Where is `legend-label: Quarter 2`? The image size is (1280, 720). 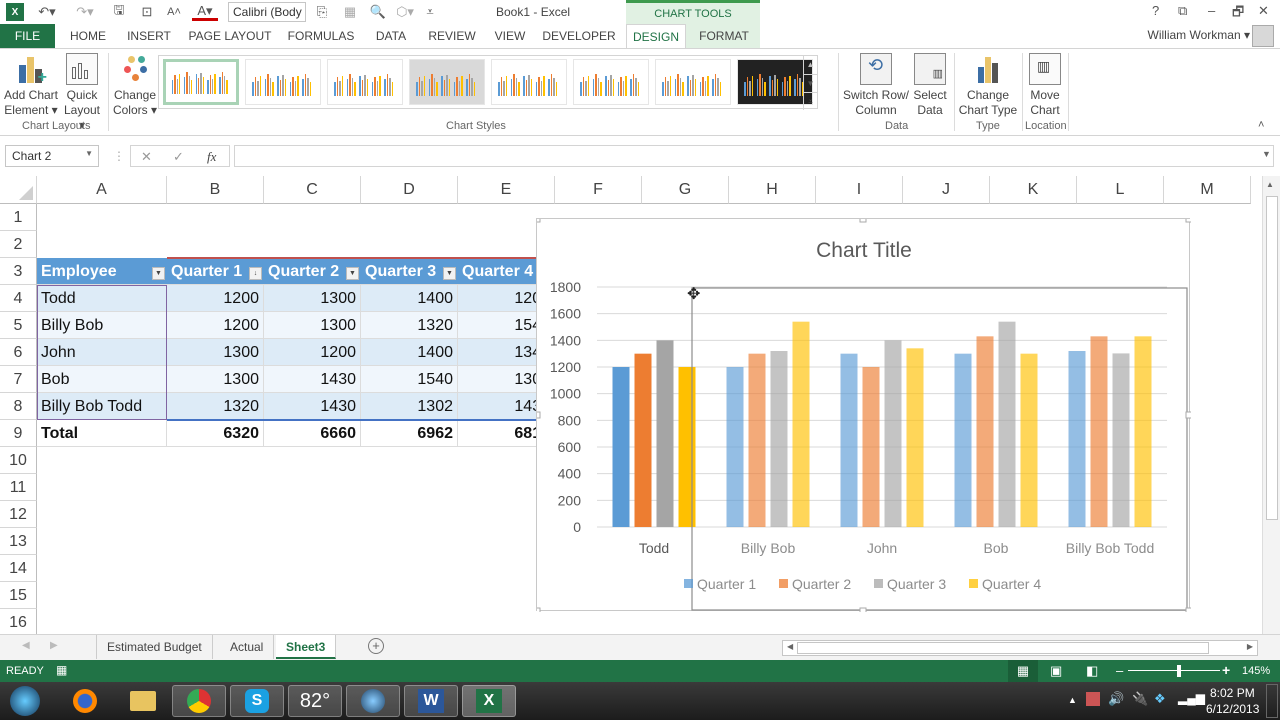
legend-label: Quarter 2 is located at coordinates (821, 584).